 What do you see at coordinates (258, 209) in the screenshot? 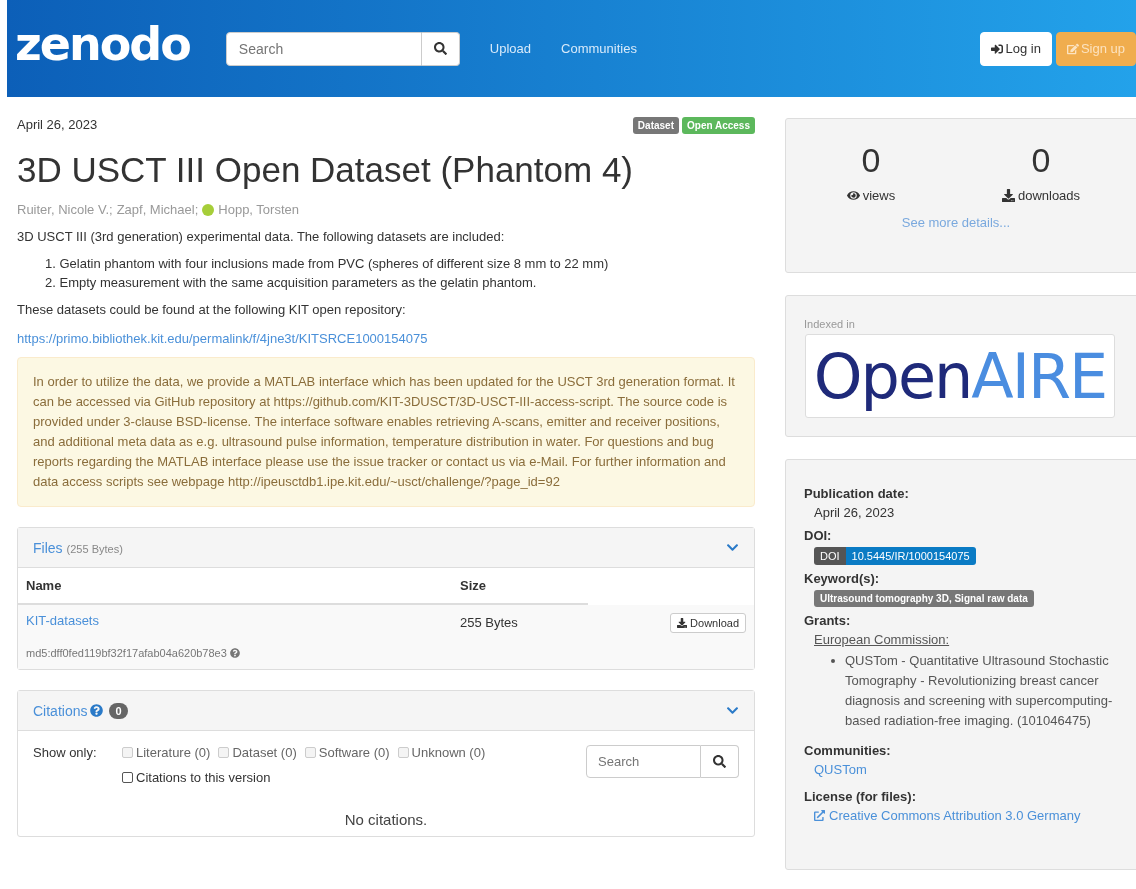
I see `author-name: Hopp, Torsten` at bounding box center [258, 209].